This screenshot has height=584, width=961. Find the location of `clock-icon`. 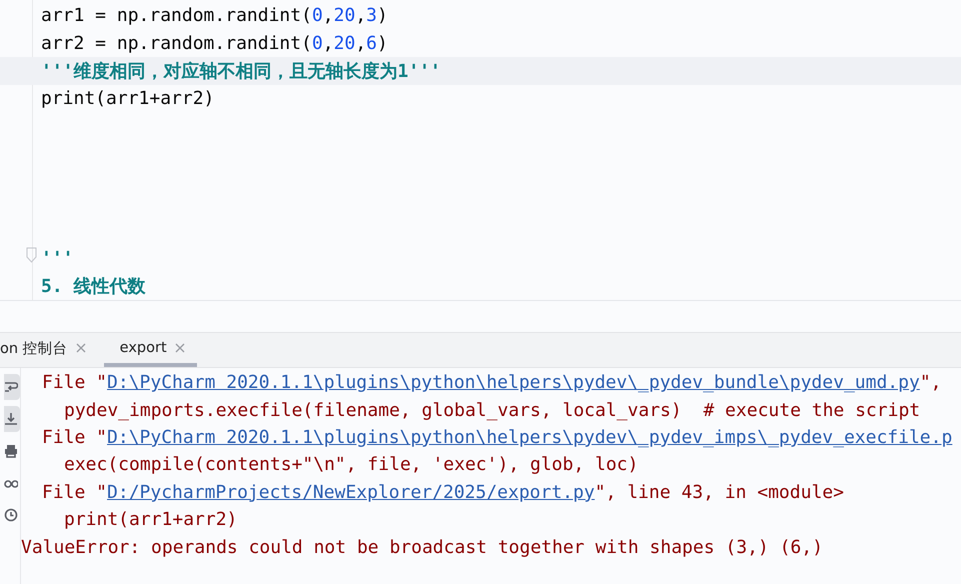

clock-icon is located at coordinates (11, 515).